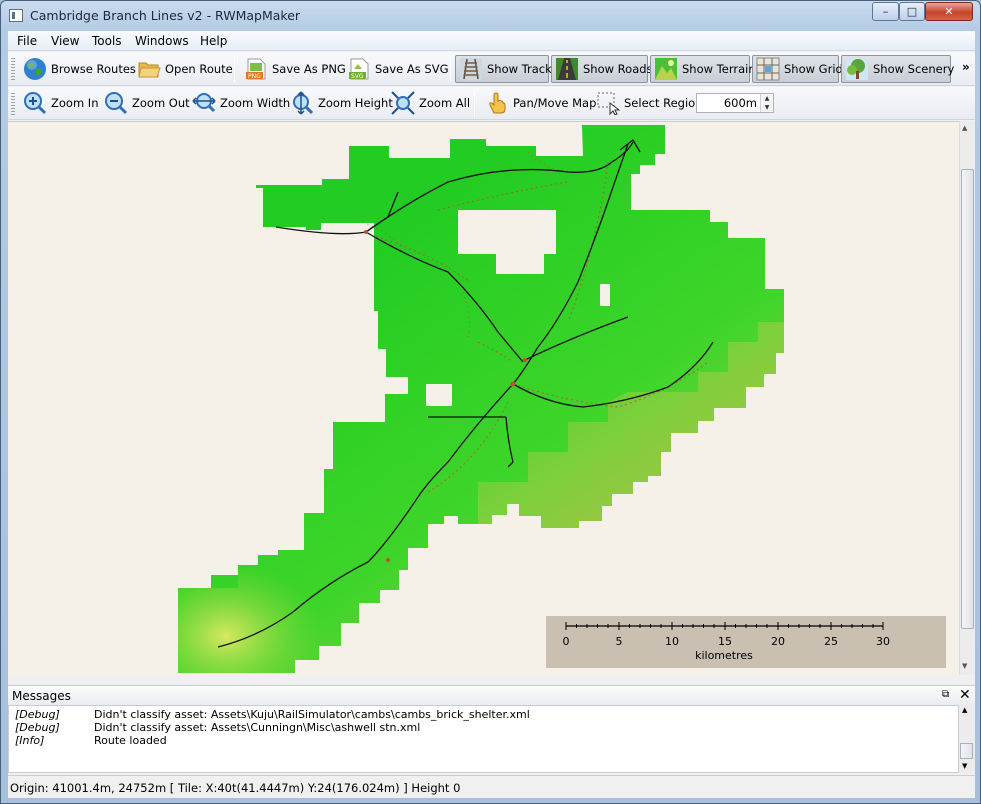 Image resolution: width=981 pixels, height=804 pixels. I want to click on region-size-spinbox: 600m ▲ ▼, so click(735, 103).